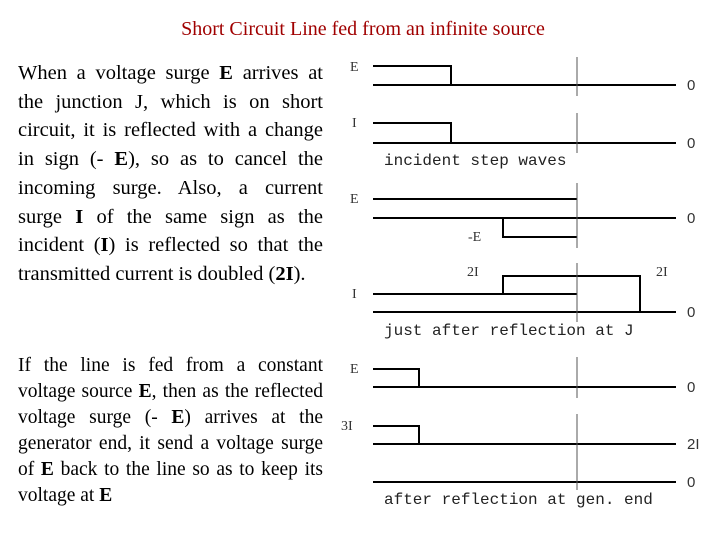 The height and width of the screenshot is (540, 720). I want to click on neg-voltage-label: -E, so click(474, 237).